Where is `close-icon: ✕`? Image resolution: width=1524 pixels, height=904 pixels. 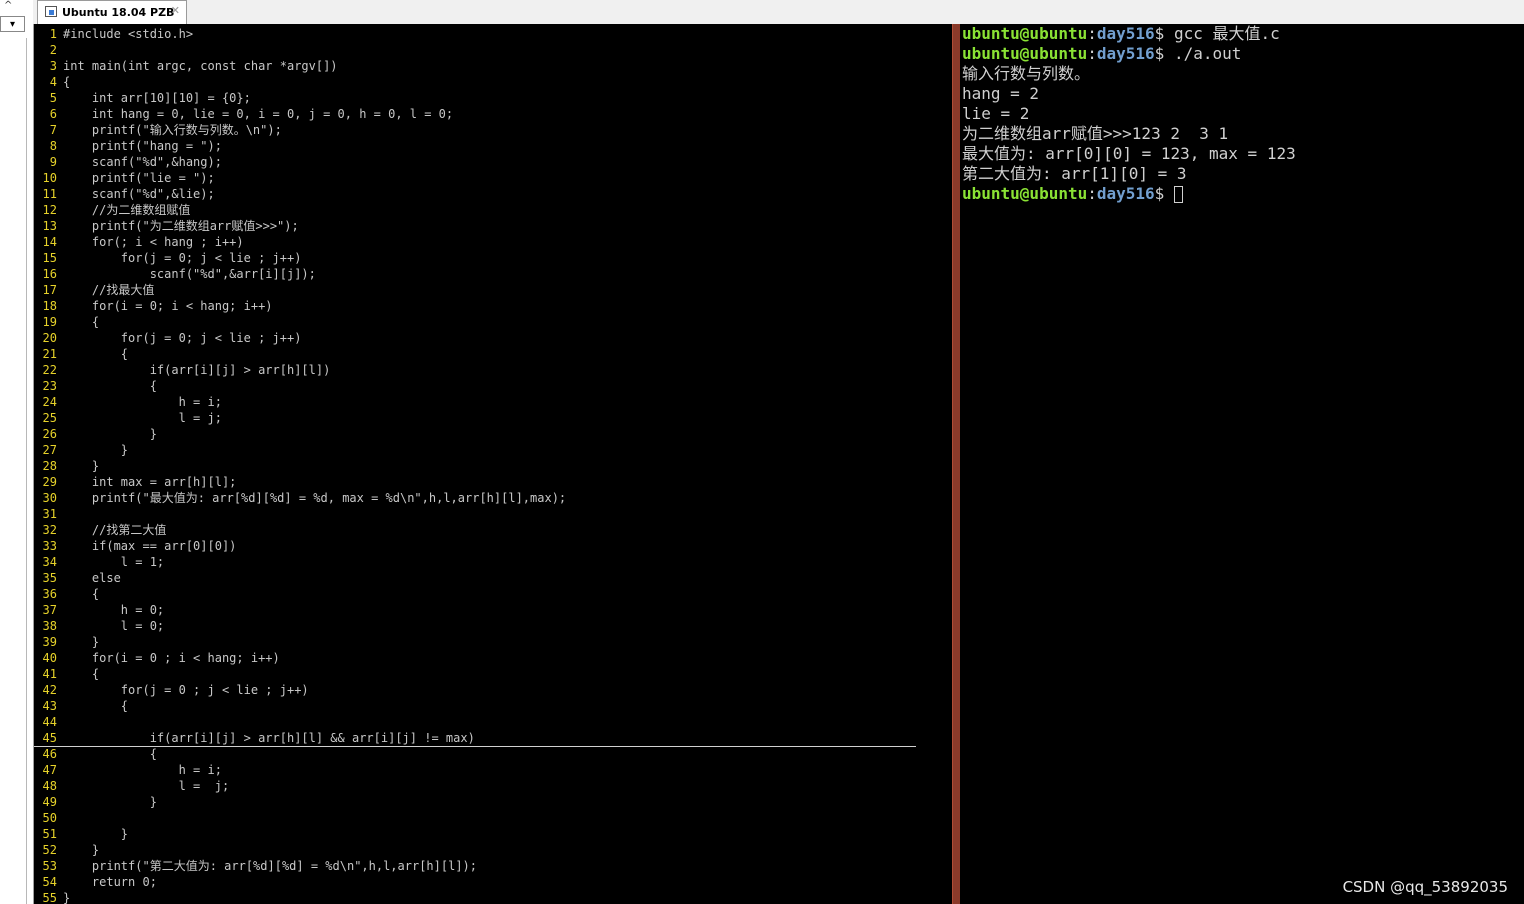 close-icon: ✕ is located at coordinates (175, 10).